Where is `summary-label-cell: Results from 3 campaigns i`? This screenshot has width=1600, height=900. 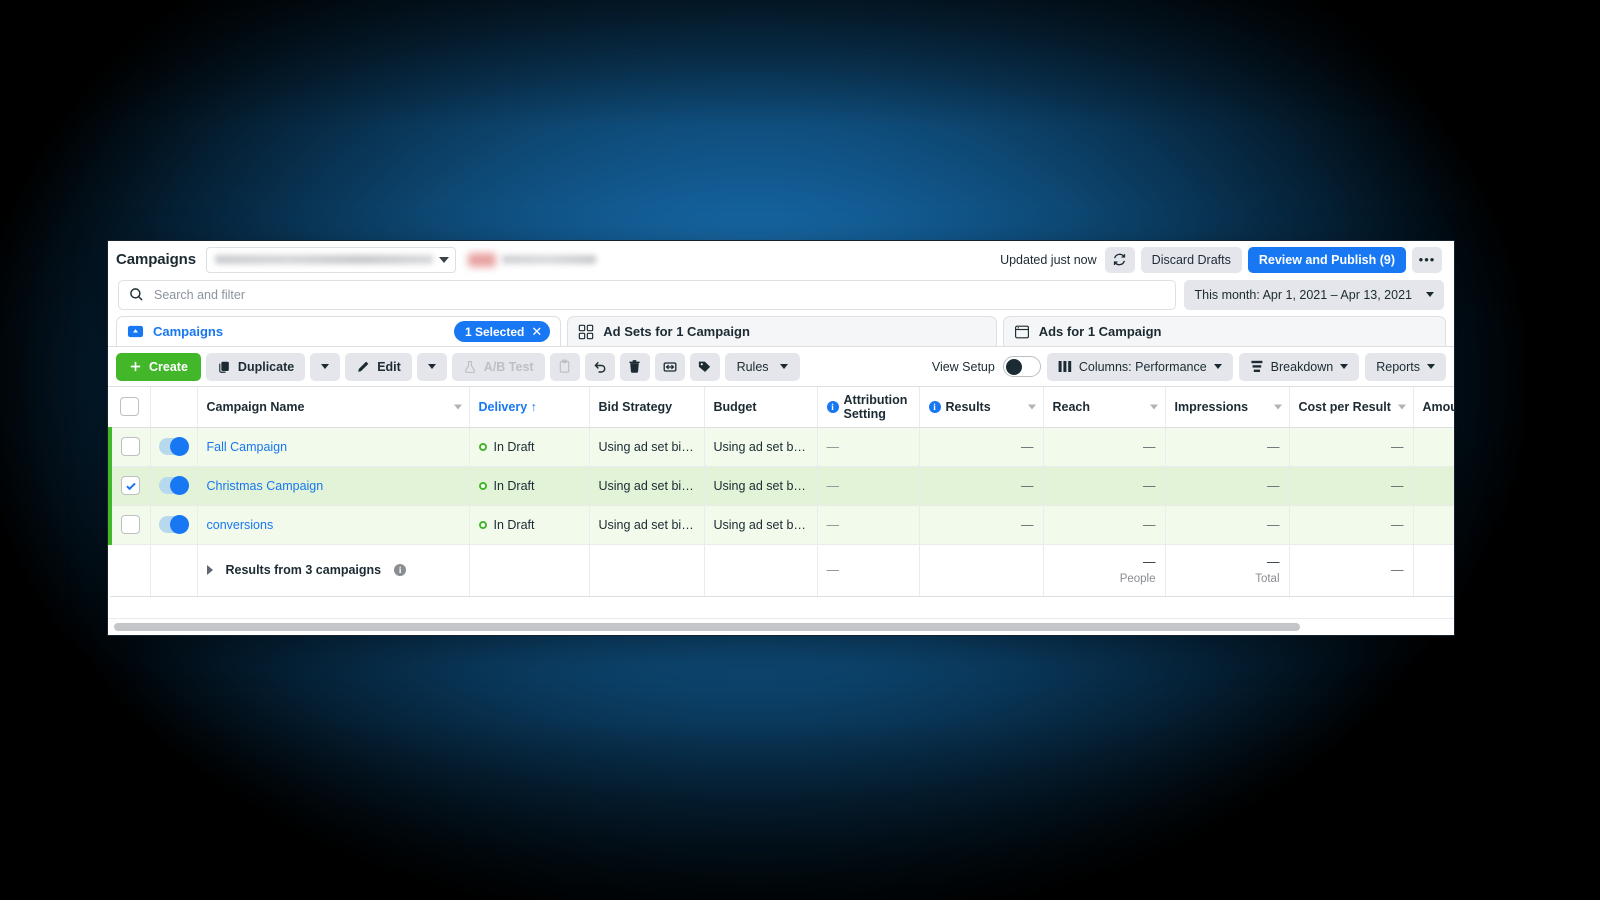
summary-label-cell: Results from 3 campaigns i is located at coordinates (333, 570).